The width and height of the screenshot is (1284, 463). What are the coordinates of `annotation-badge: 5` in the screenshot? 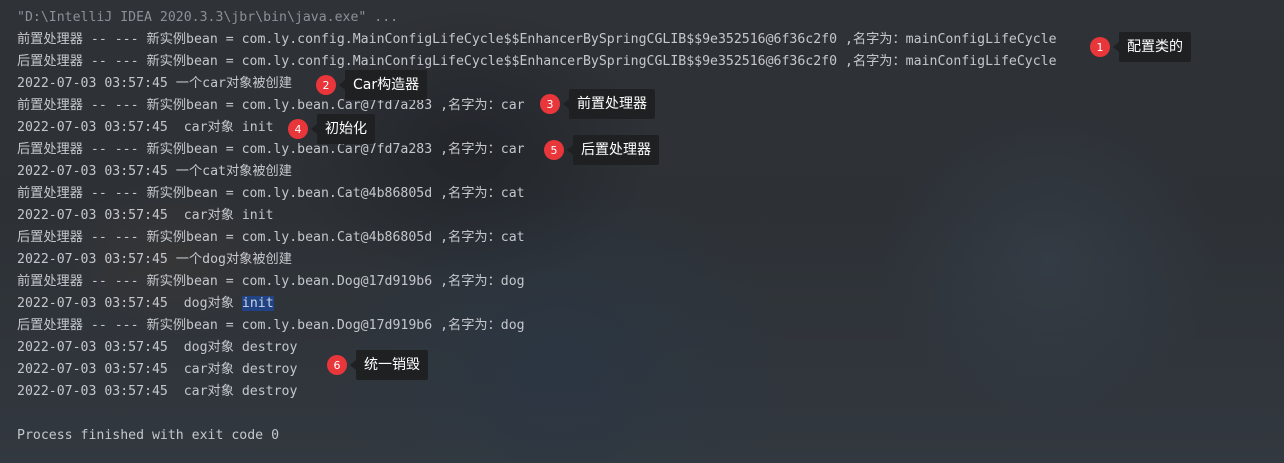 It's located at (554, 150).